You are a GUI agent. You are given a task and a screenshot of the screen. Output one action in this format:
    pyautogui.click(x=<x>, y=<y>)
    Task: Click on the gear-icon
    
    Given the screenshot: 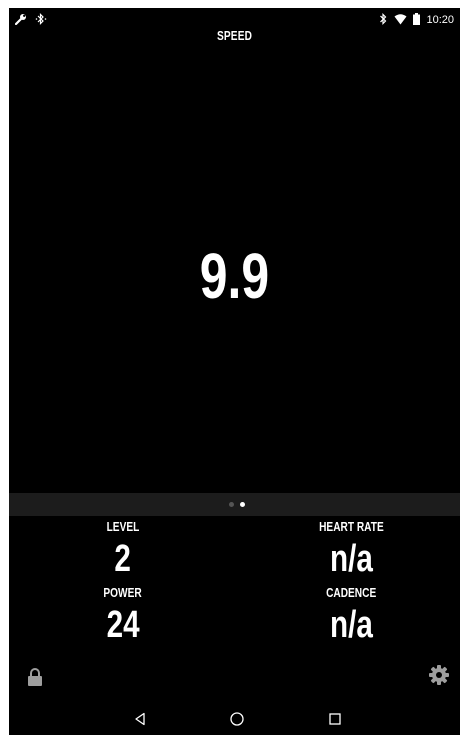 What is the action you would take?
    pyautogui.click(x=439, y=677)
    